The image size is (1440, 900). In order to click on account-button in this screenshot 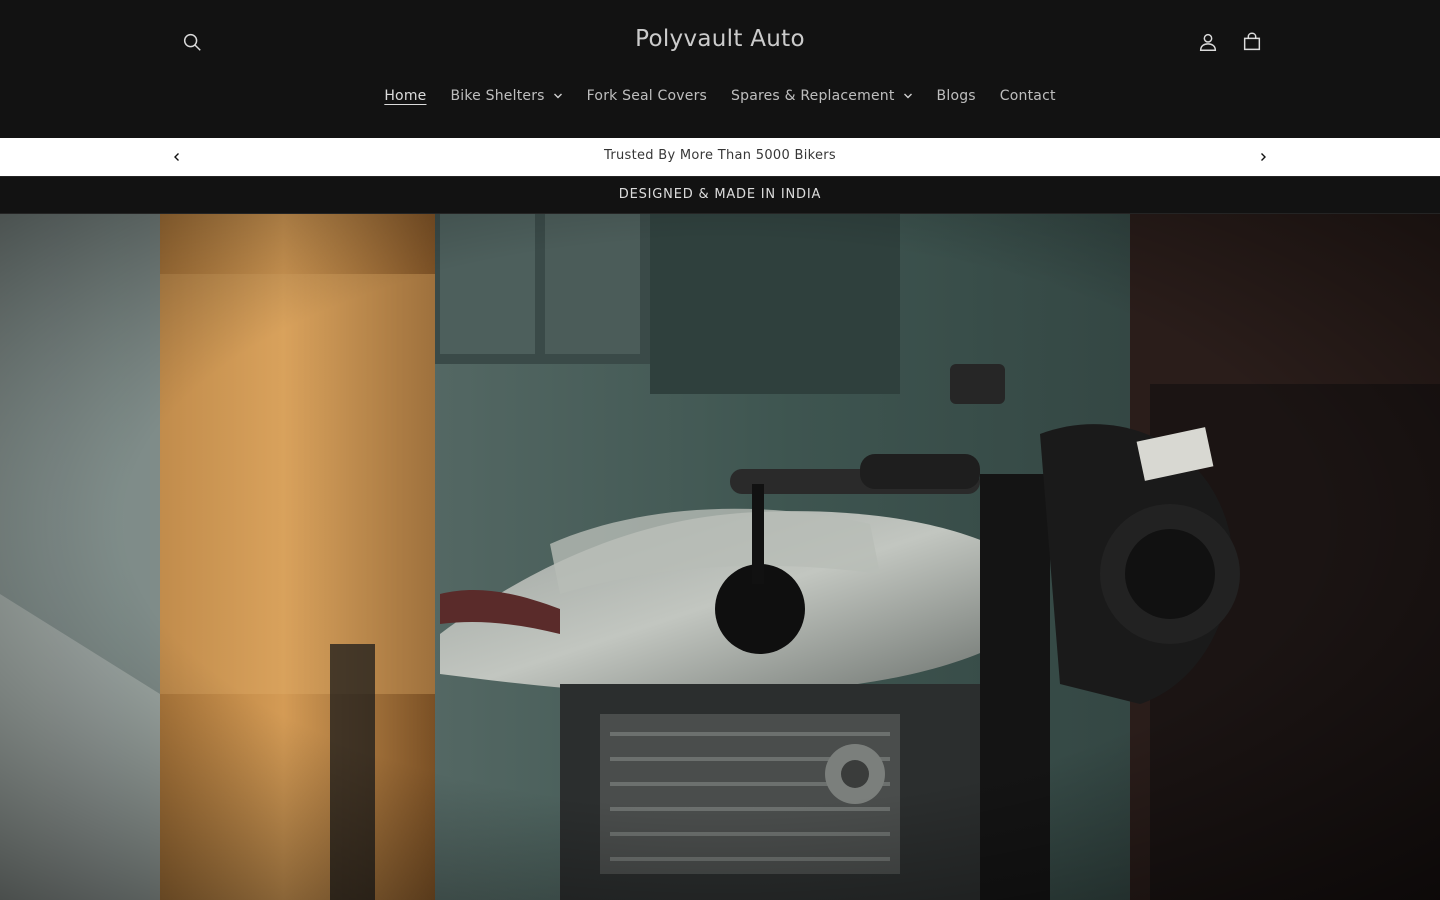, I will do `click(1208, 42)`.